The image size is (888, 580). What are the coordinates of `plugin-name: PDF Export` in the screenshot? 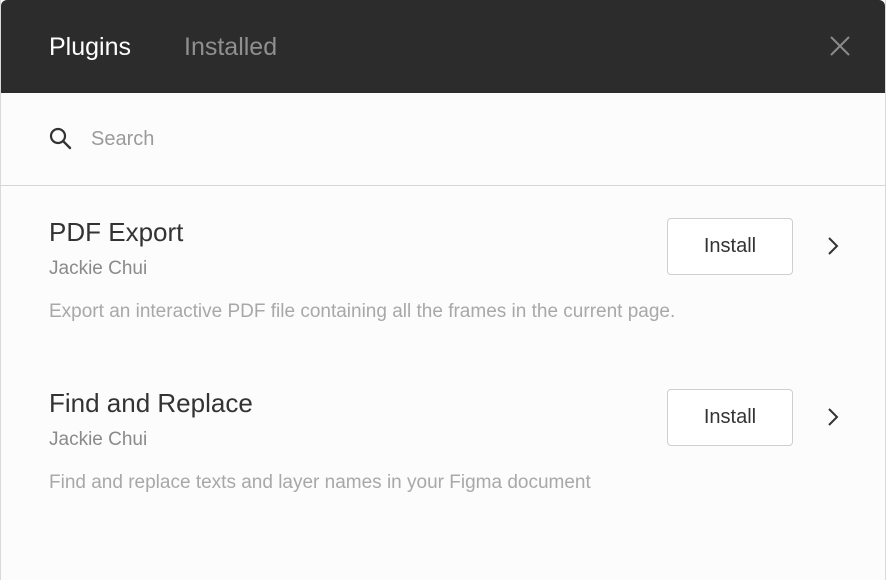 It's located at (116, 232).